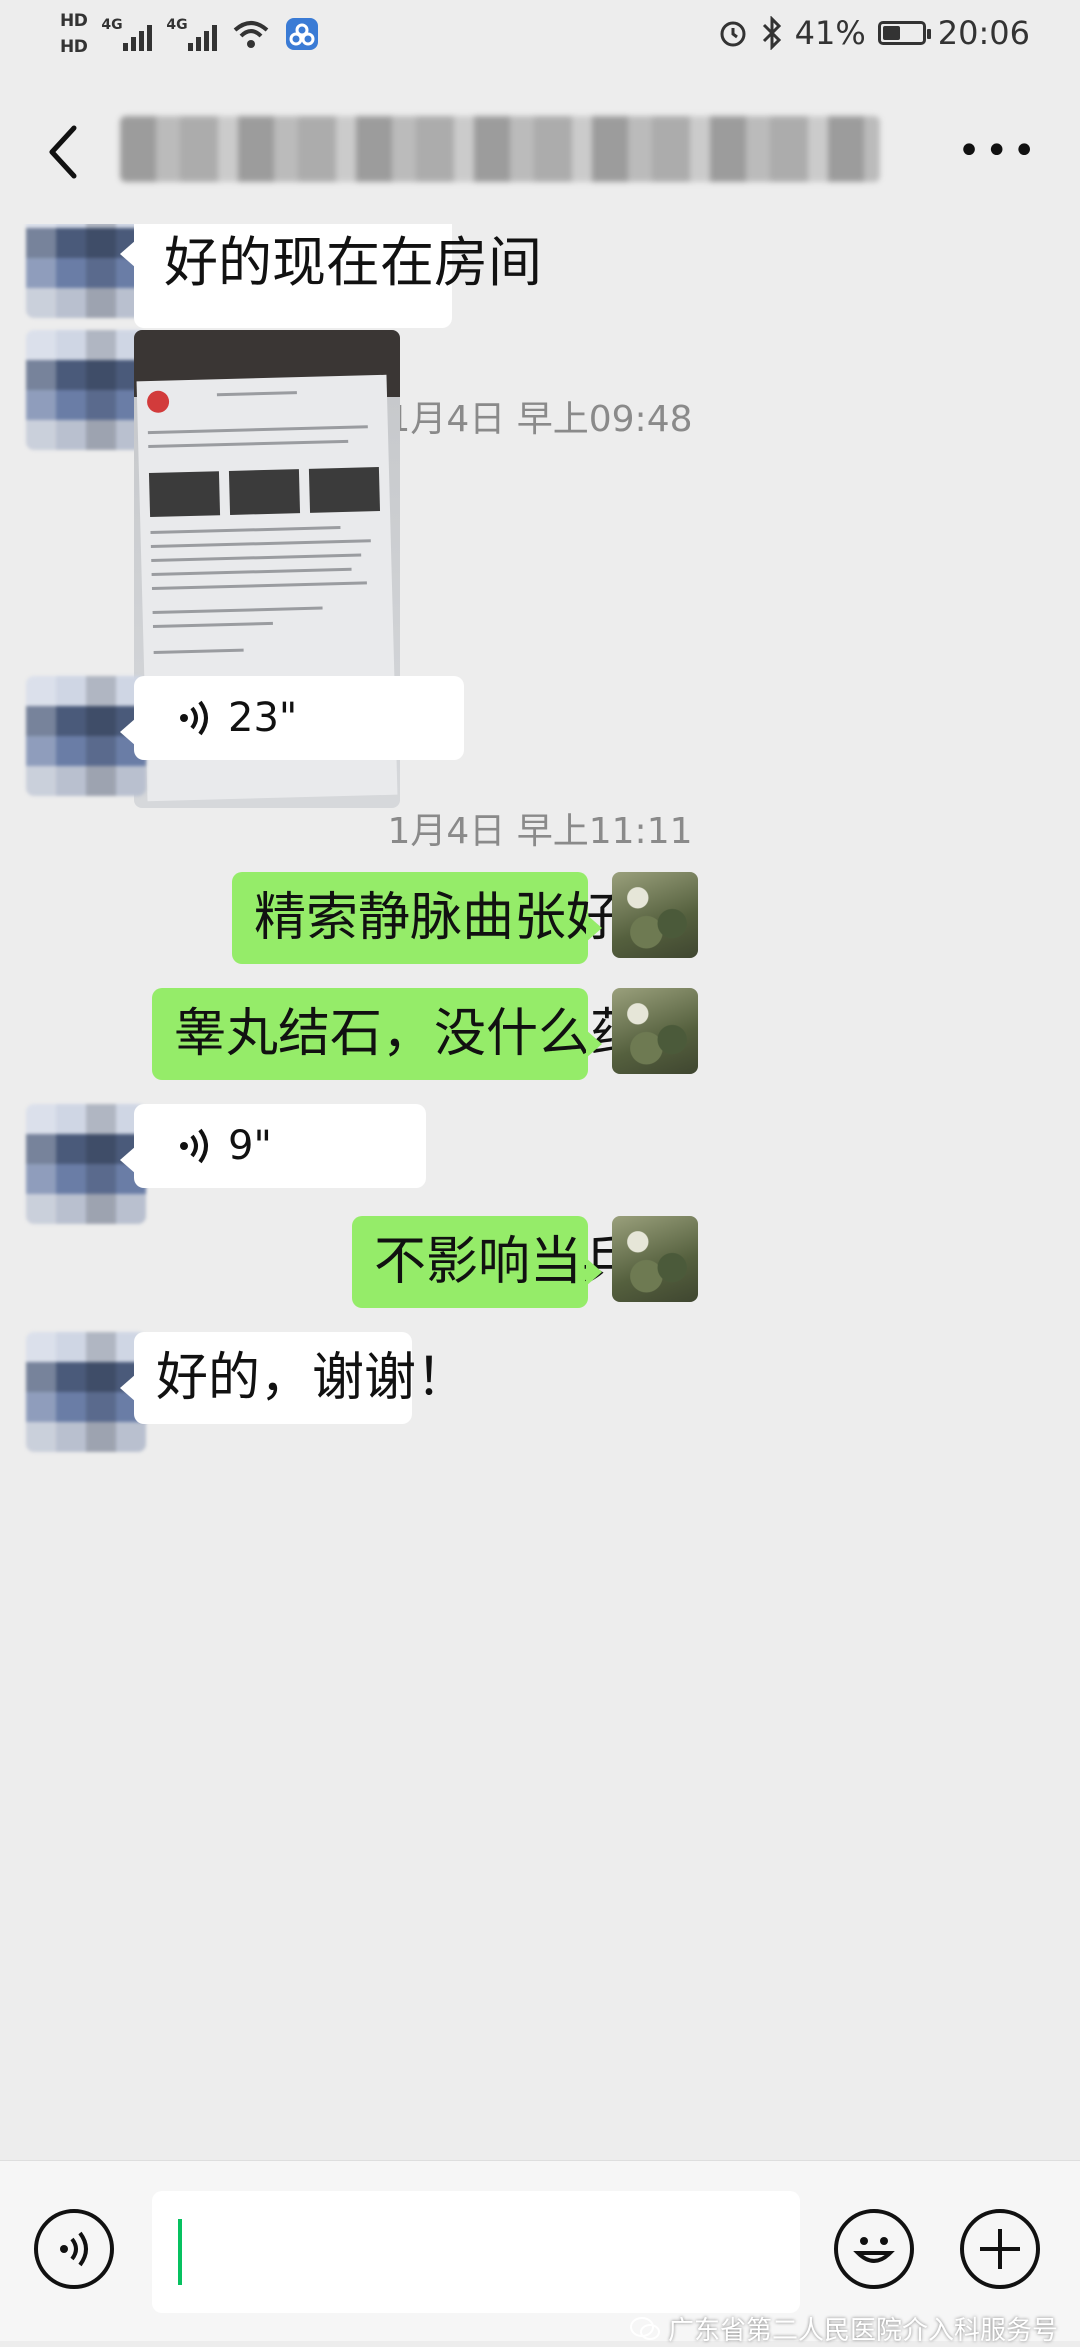 The height and width of the screenshot is (2347, 1080). I want to click on watermark: 广东省第二人民医院介入科服务号, so click(843, 2328).